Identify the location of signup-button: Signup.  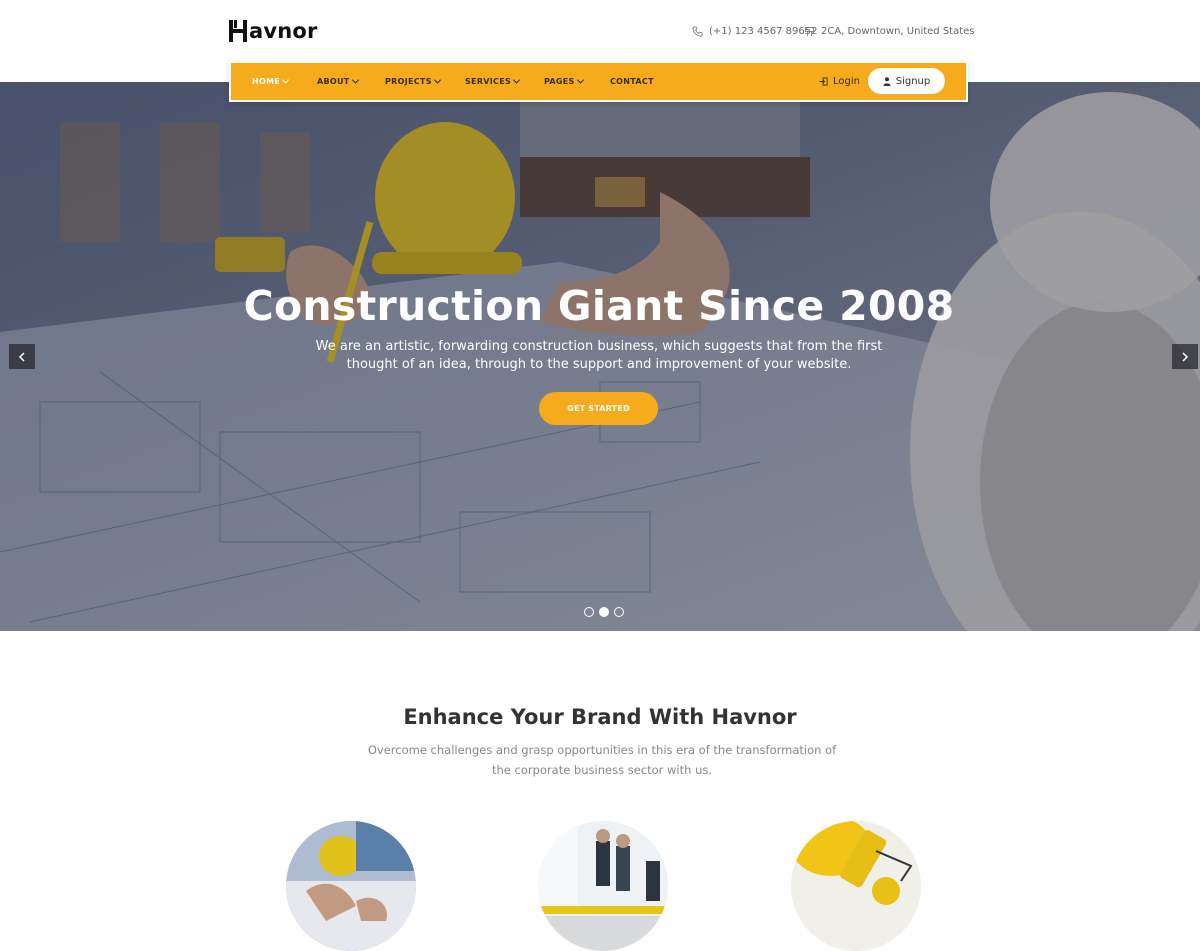
(906, 81).